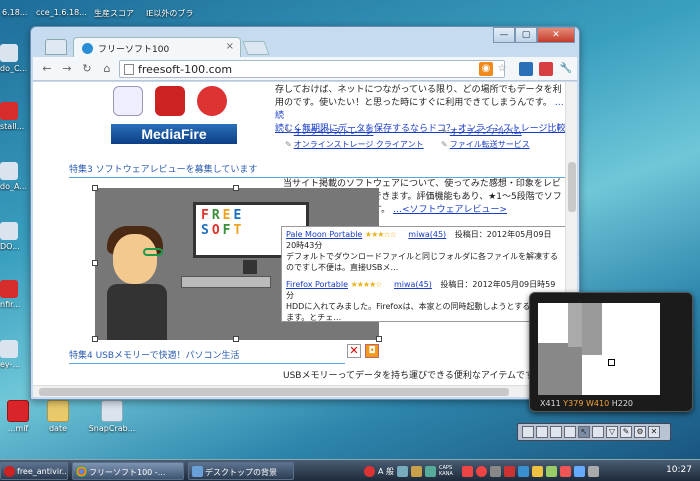 This screenshot has width=700, height=481. I want to click on tab-switch-button, so click(56, 47).